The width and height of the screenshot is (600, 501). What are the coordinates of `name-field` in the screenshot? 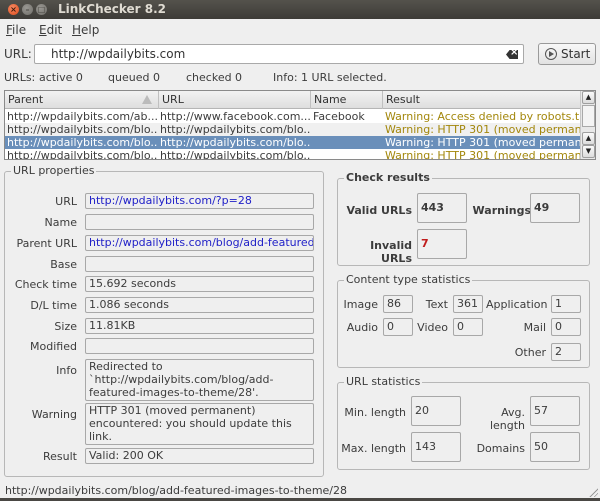 It's located at (199, 222).